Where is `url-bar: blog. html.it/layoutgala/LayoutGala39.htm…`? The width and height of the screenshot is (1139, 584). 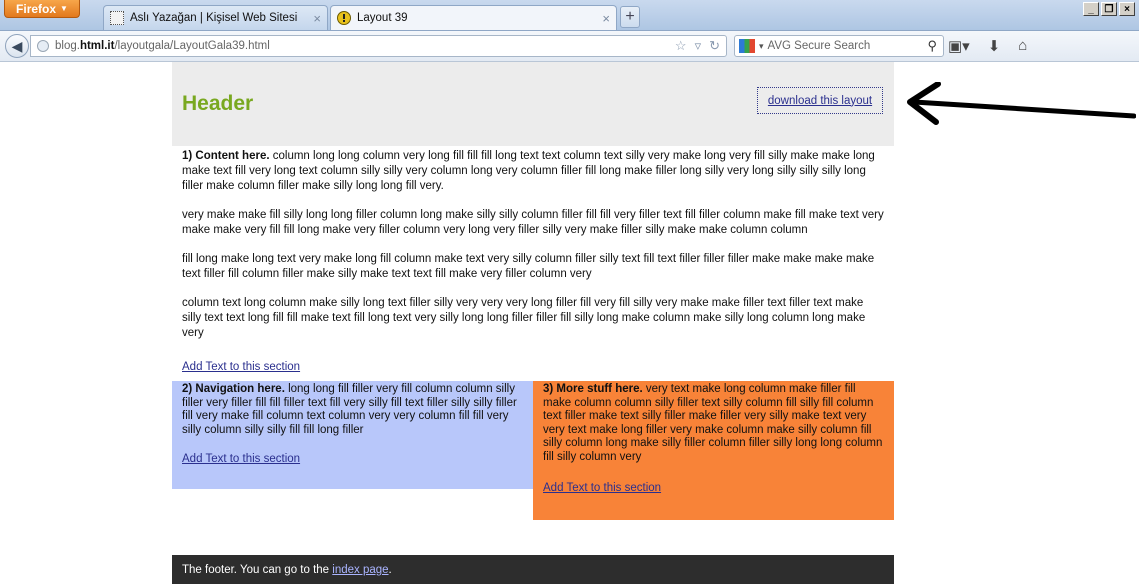 url-bar: blog. html.it/layoutgala/LayoutGala39.htm… is located at coordinates (378, 46).